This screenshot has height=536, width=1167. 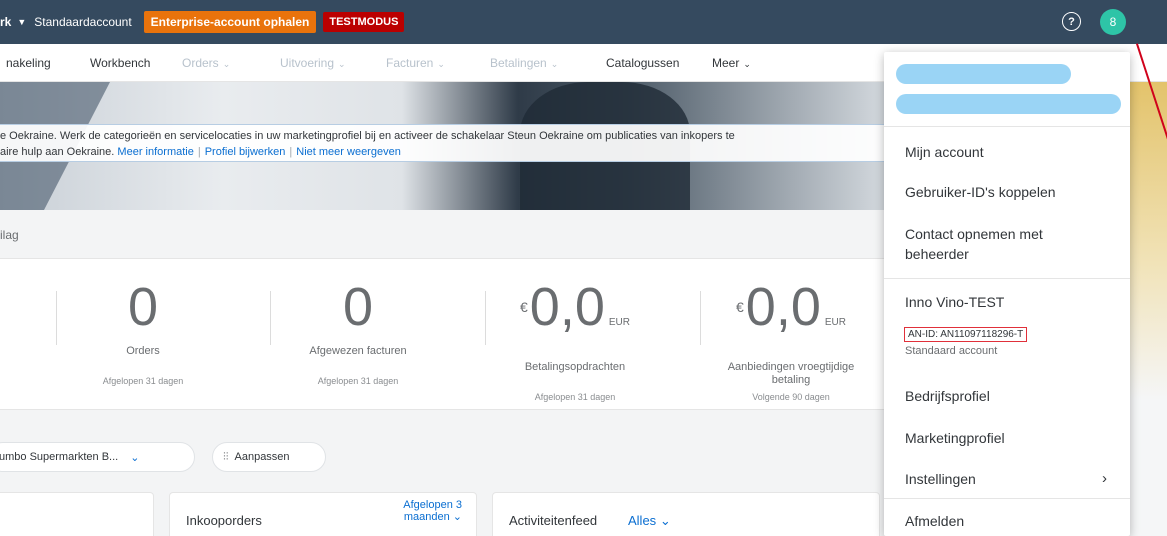 What do you see at coordinates (686, 514) in the screenshot?
I see `activity-feed-card: Activiteitenfeed Alles ⌄` at bounding box center [686, 514].